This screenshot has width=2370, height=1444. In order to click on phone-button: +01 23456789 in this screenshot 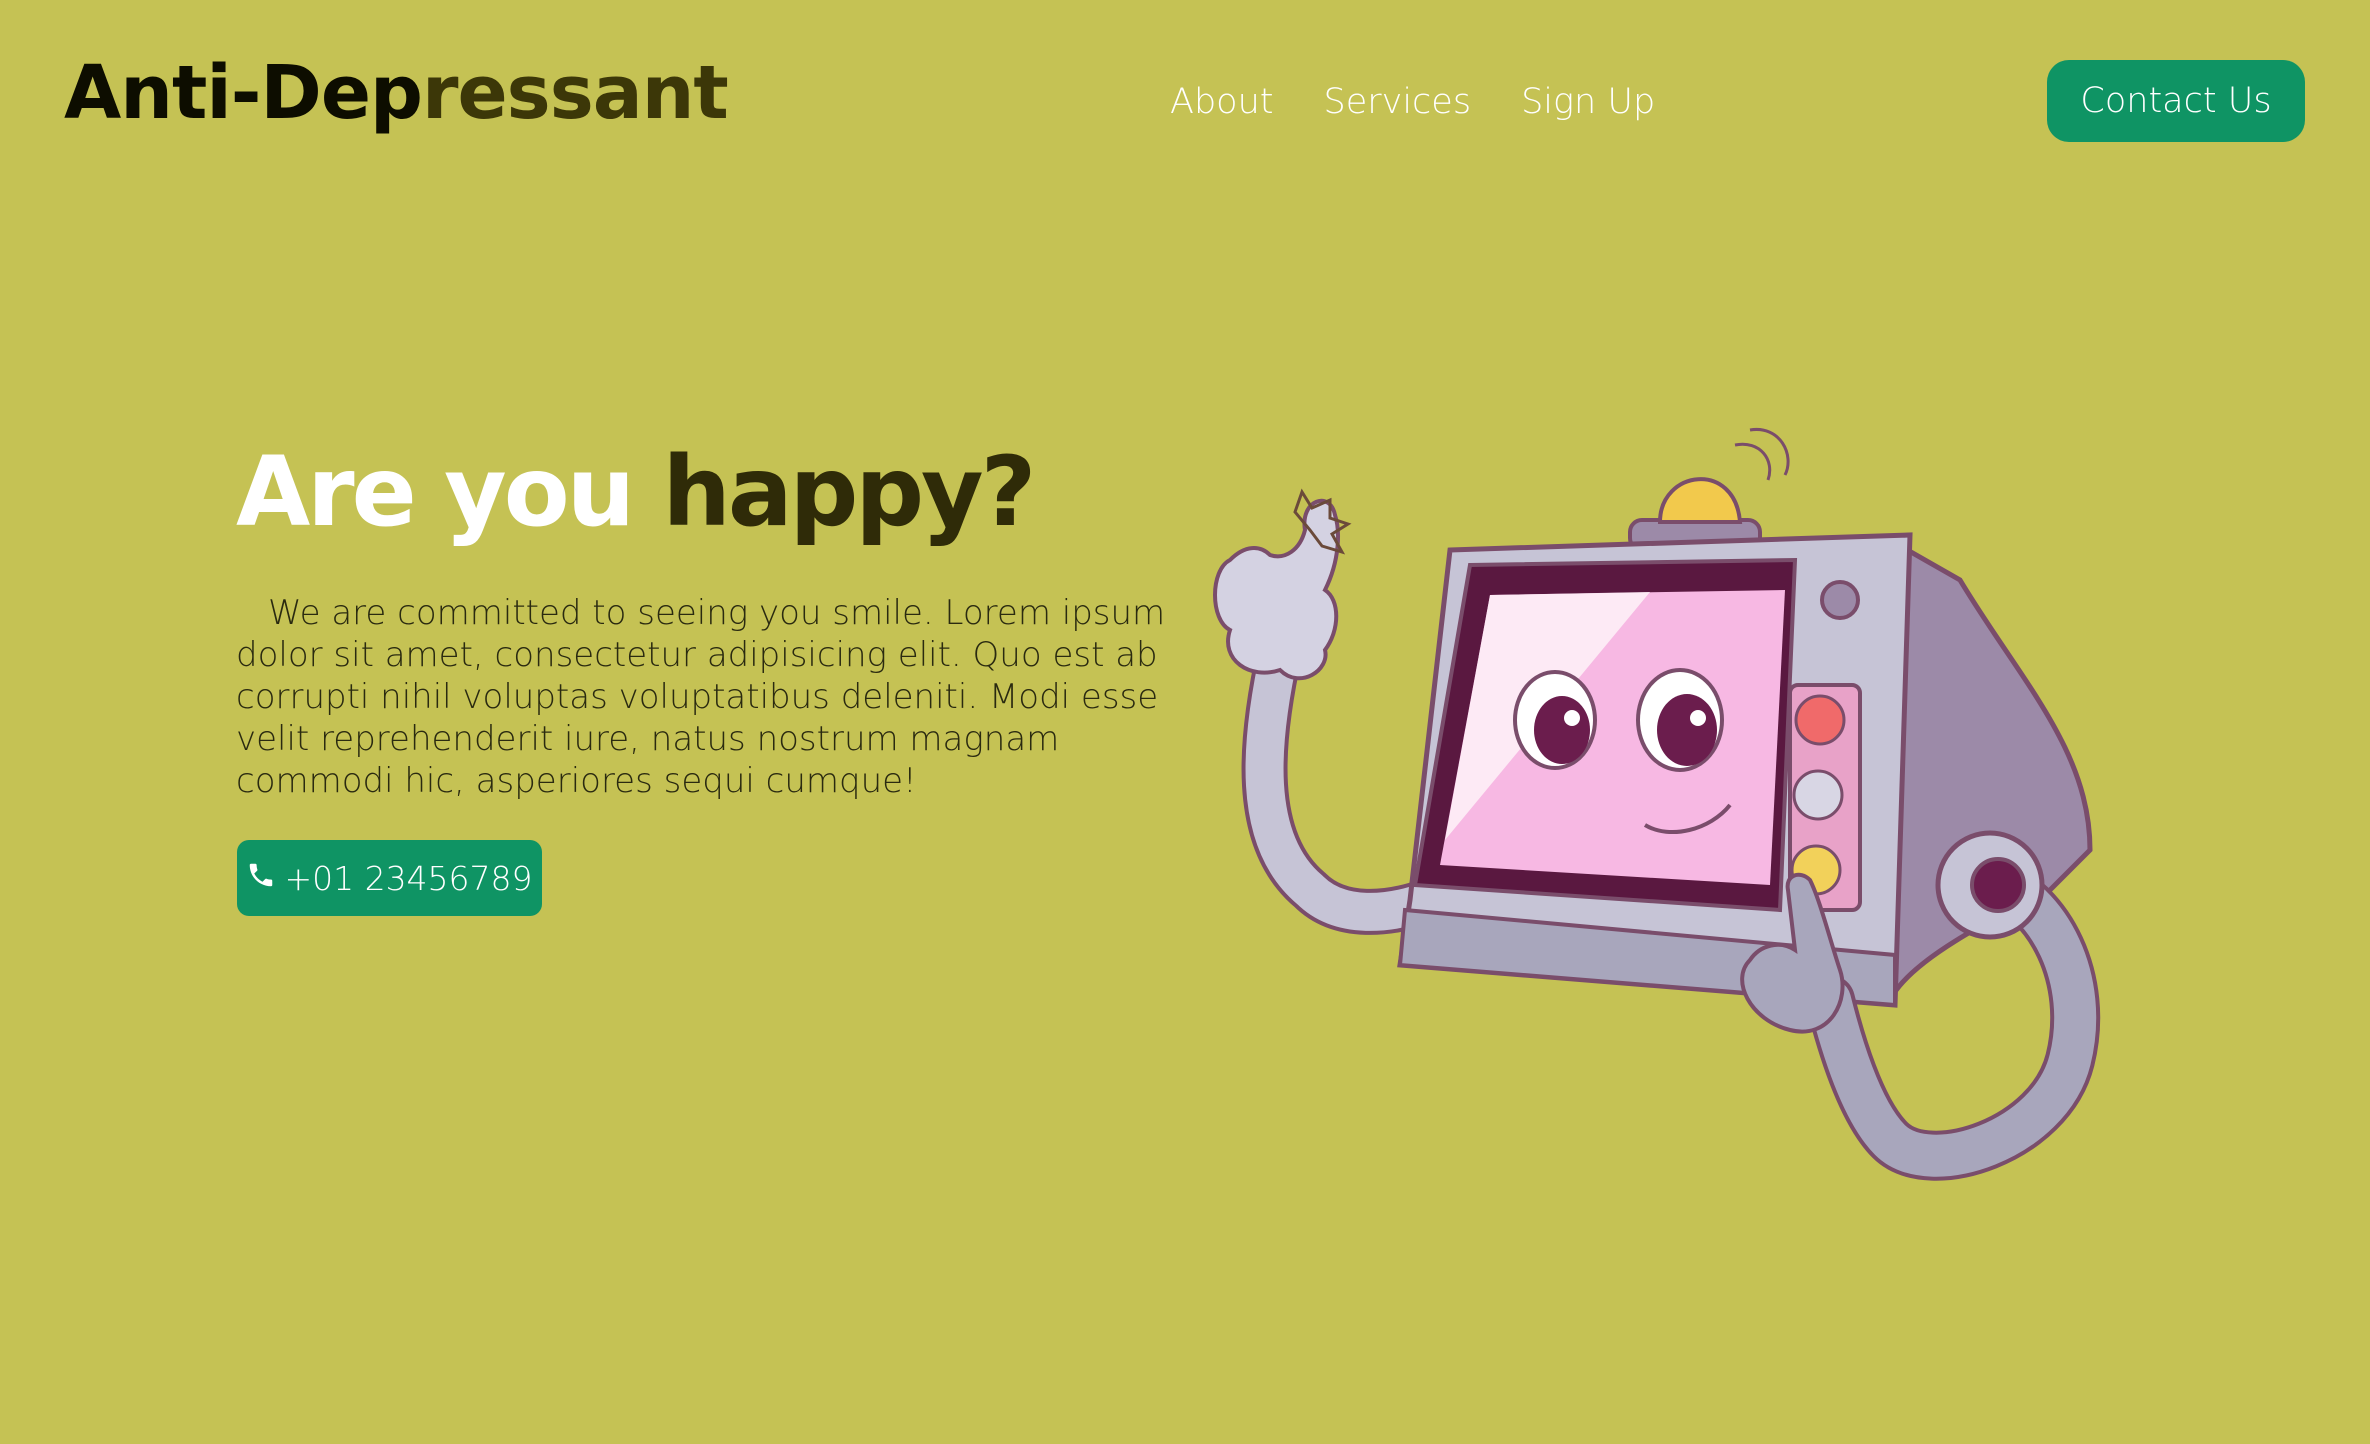, I will do `click(389, 878)`.